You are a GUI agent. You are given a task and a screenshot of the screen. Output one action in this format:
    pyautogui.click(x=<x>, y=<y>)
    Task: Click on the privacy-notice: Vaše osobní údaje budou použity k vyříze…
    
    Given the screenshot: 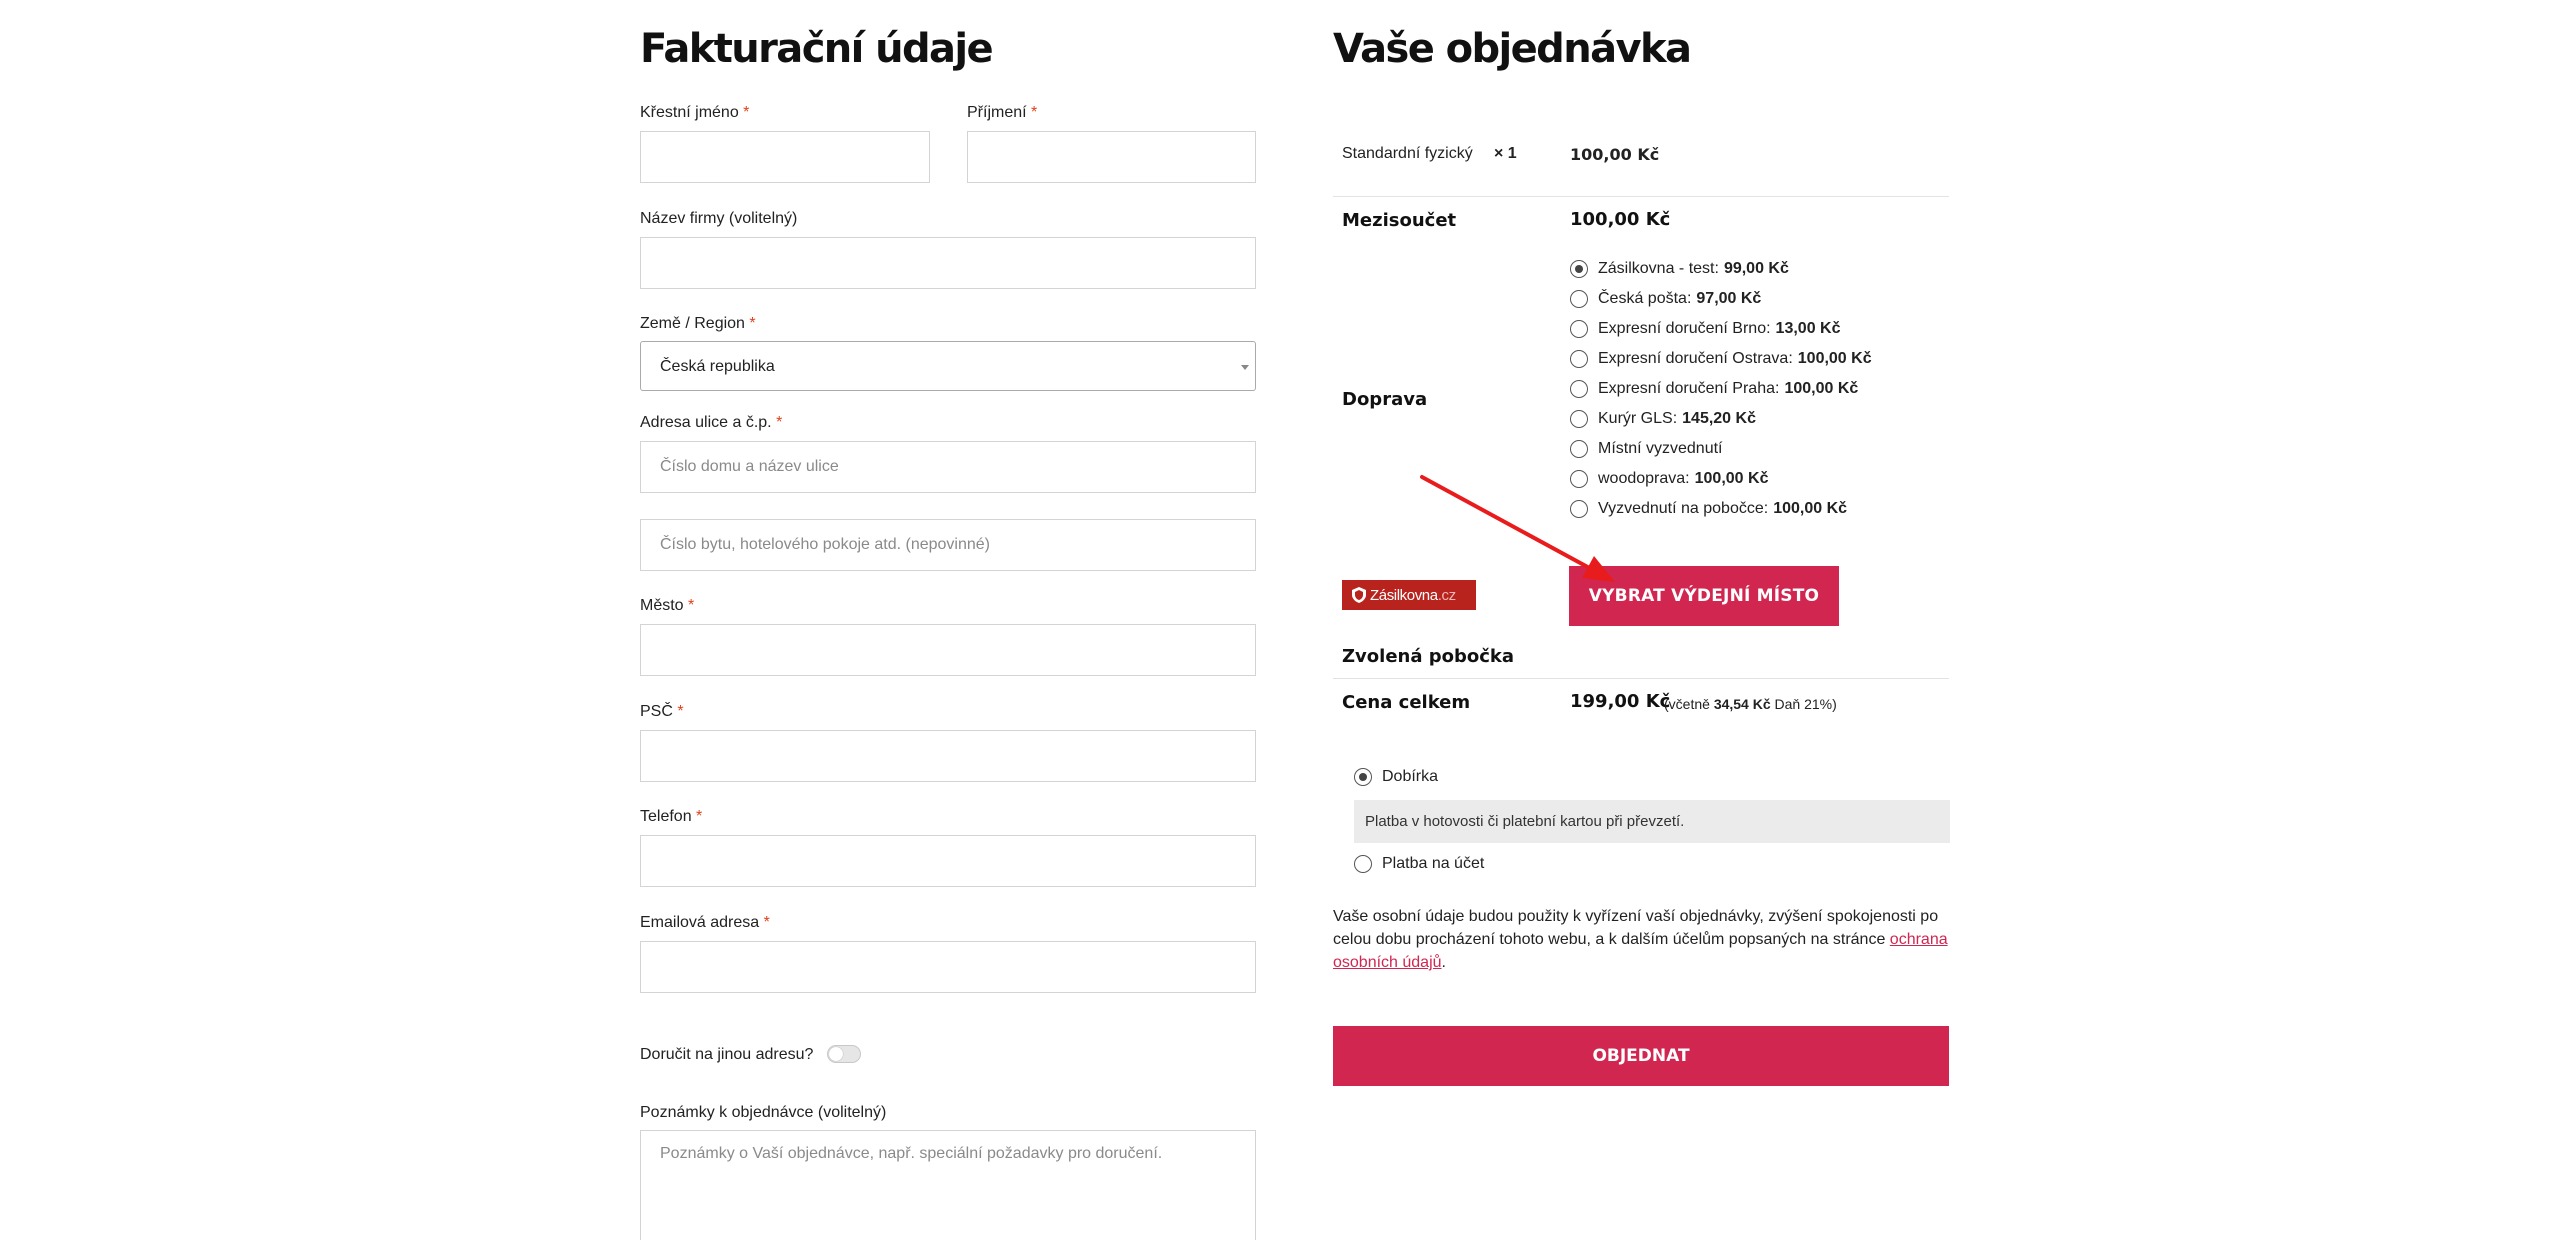 What is the action you would take?
    pyautogui.click(x=1640, y=939)
    